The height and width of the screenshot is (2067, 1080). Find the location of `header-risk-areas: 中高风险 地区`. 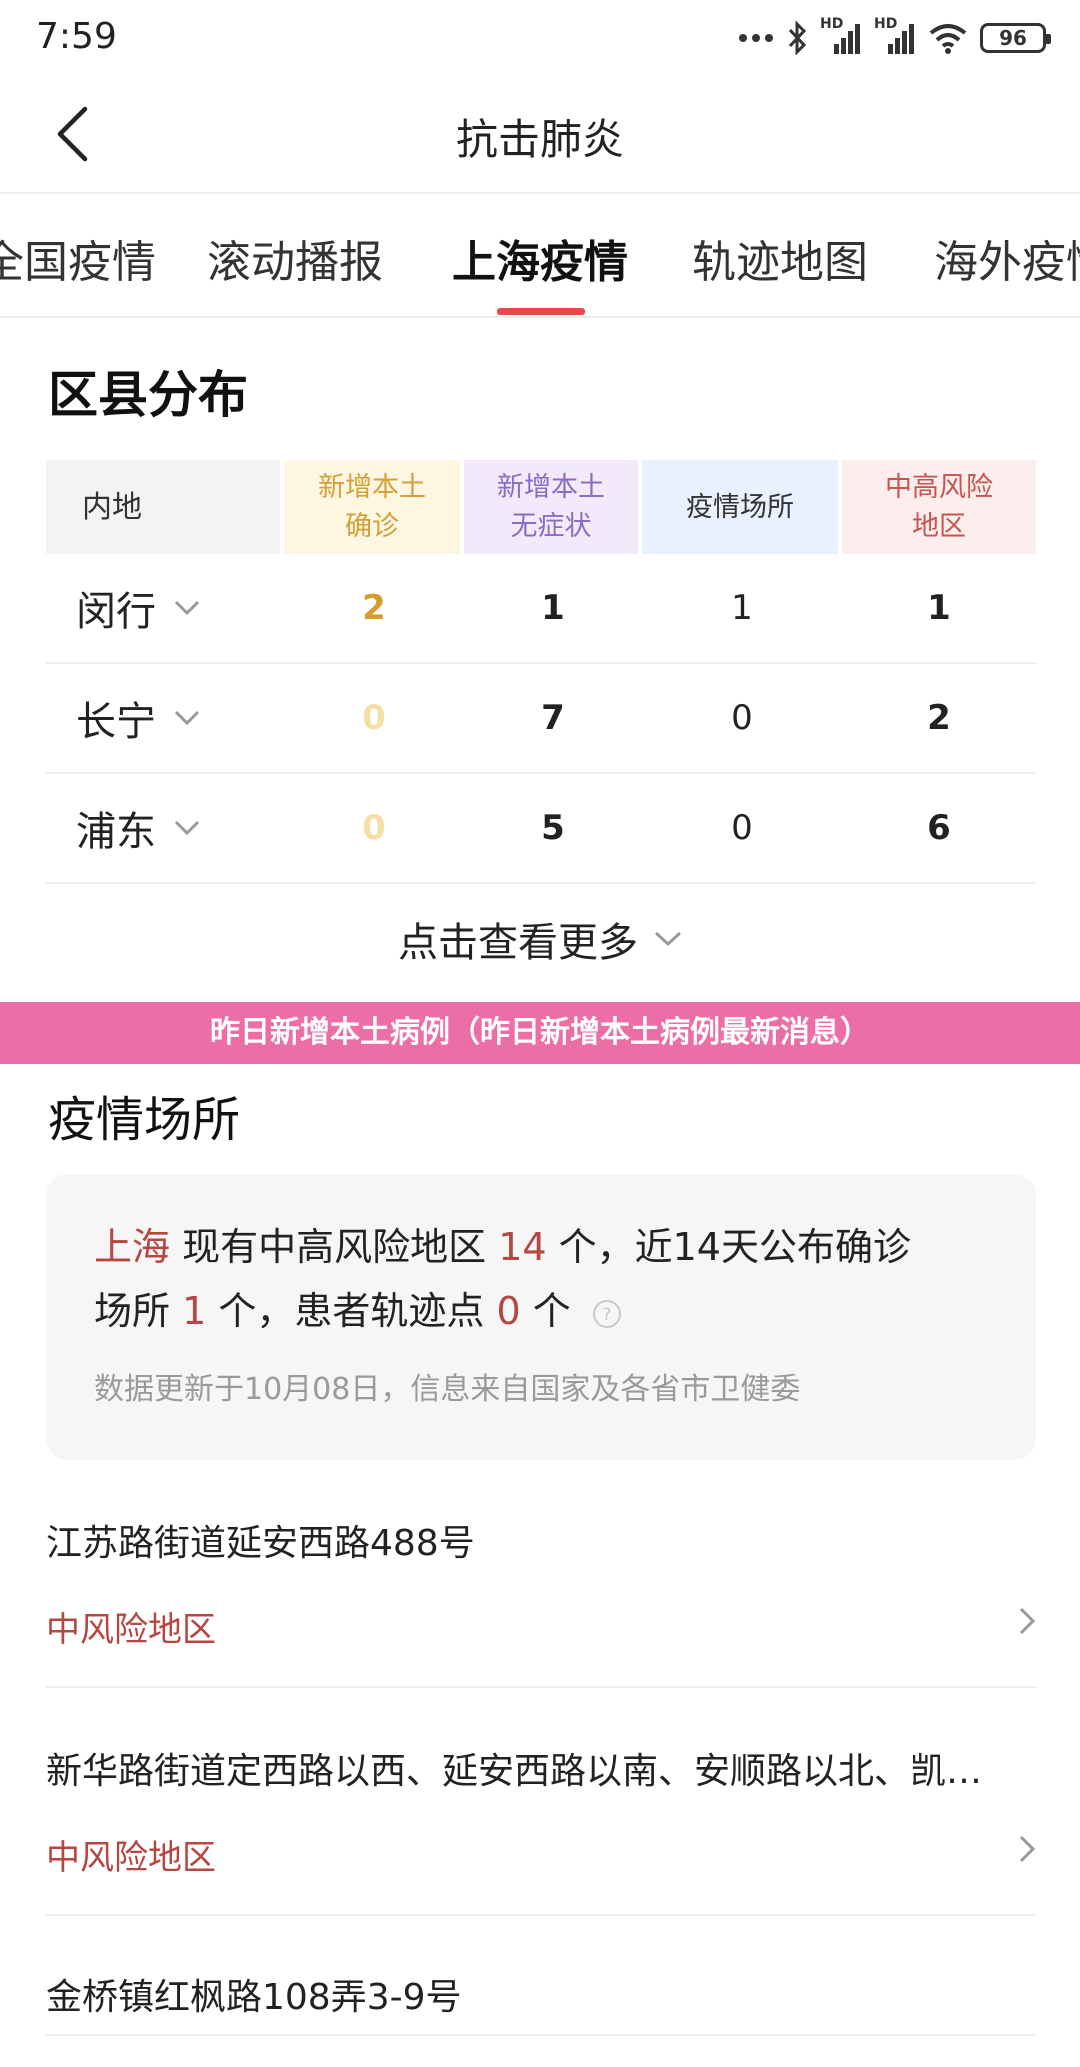

header-risk-areas: 中高风险 地区 is located at coordinates (939, 507).